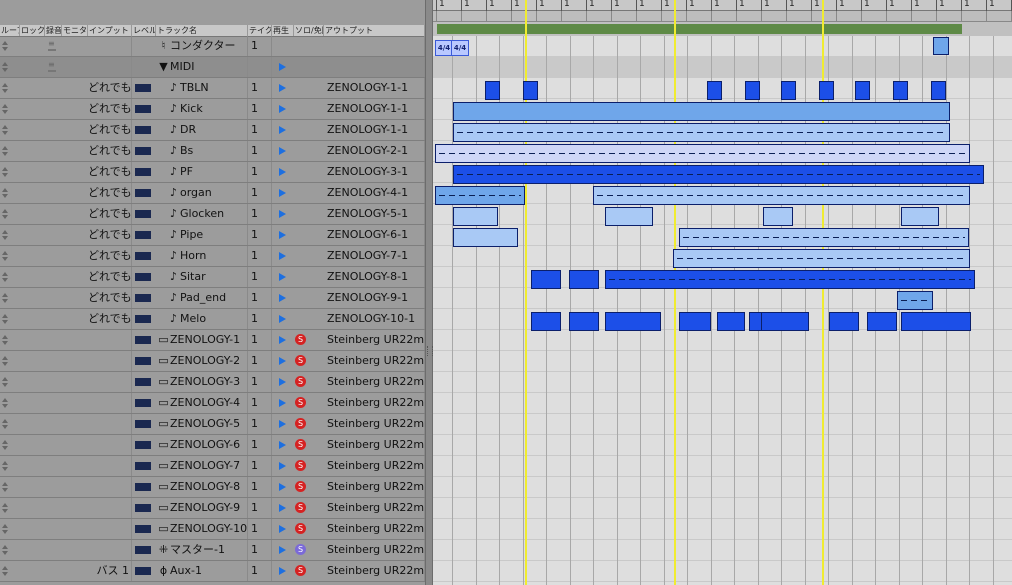 The image size is (1012, 585). What do you see at coordinates (374, 88) in the screenshot?
I see `track-output: ZENOLOGY-1-1` at bounding box center [374, 88].